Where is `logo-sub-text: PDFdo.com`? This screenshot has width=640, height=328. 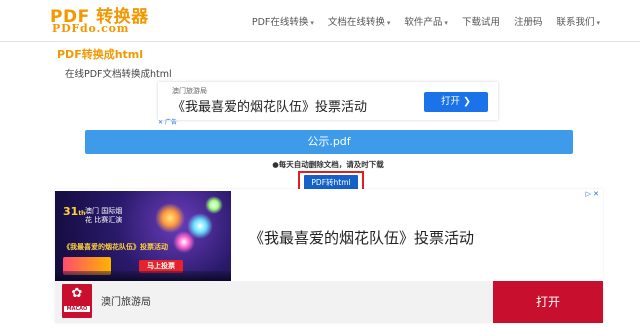 logo-sub-text: PDFdo.com is located at coordinates (91, 28).